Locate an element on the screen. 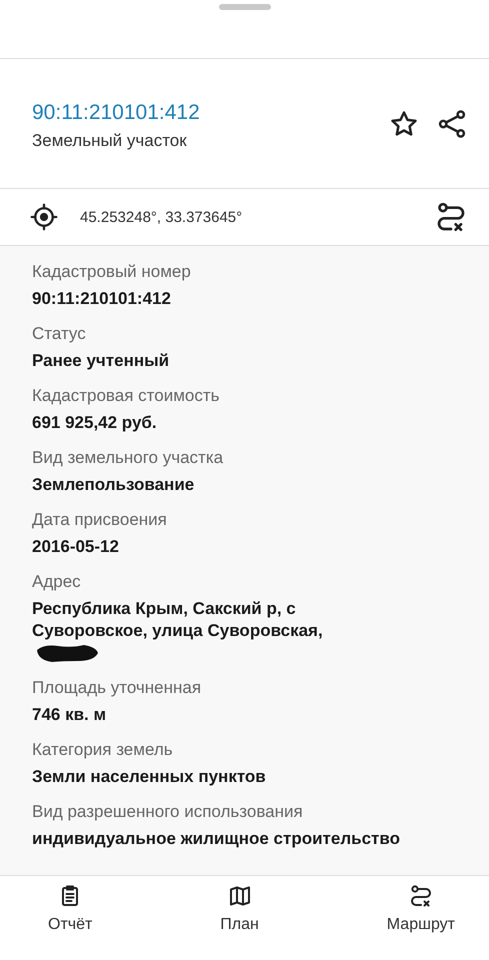 The width and height of the screenshot is (489, 960). parcel-type: Земельный участок is located at coordinates (110, 140).